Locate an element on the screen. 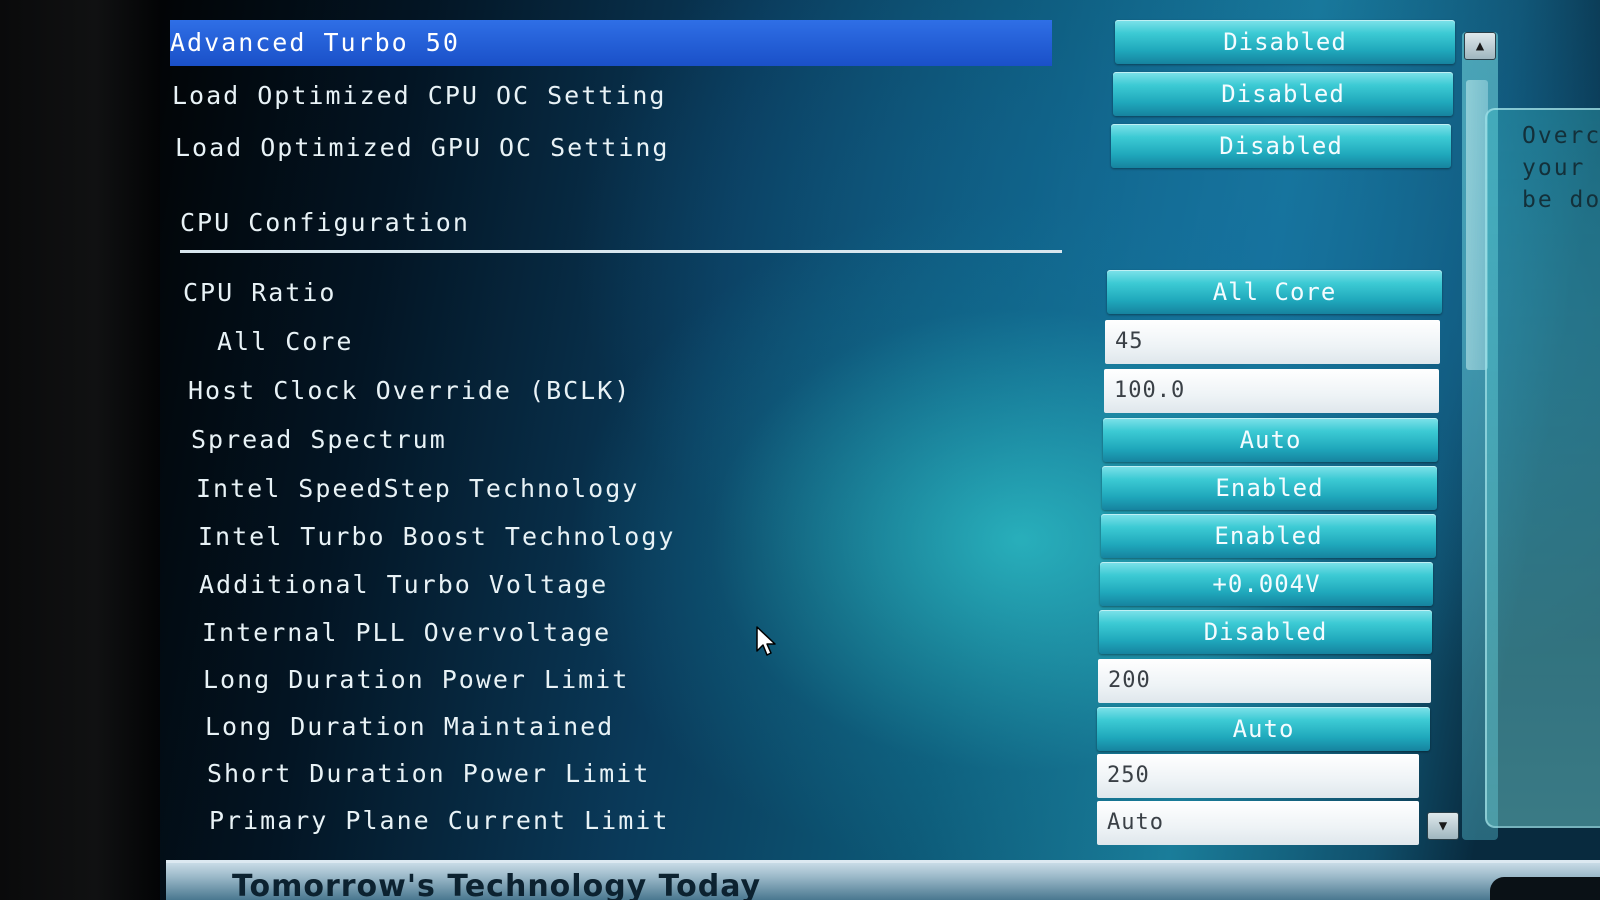 The image size is (1600, 900). scroll-down-arrow-icon: ▼ is located at coordinates (1443, 826).